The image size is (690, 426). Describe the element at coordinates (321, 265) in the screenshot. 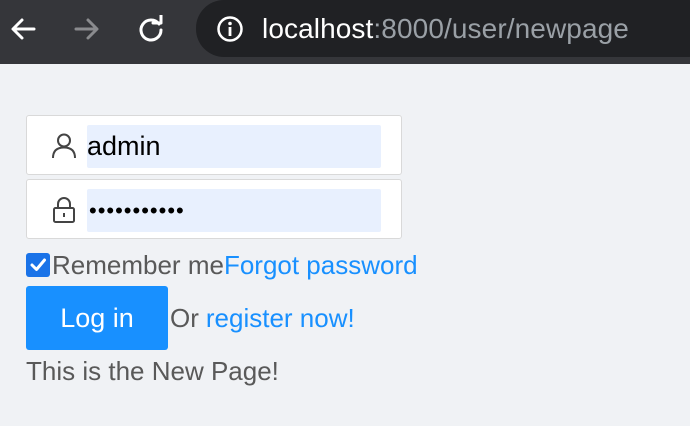

I see `forgot-password-link: Forgot password` at that location.